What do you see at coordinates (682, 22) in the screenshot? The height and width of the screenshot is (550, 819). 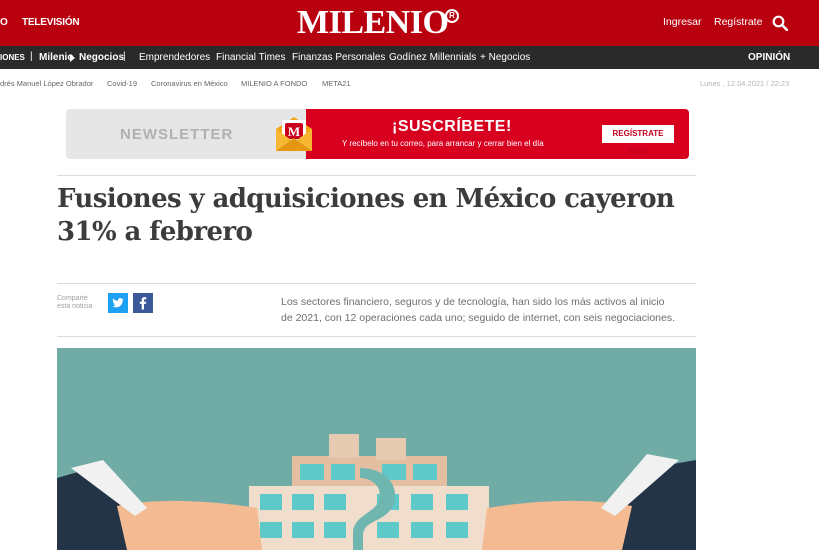 I see `login-link: Ingresar` at bounding box center [682, 22].